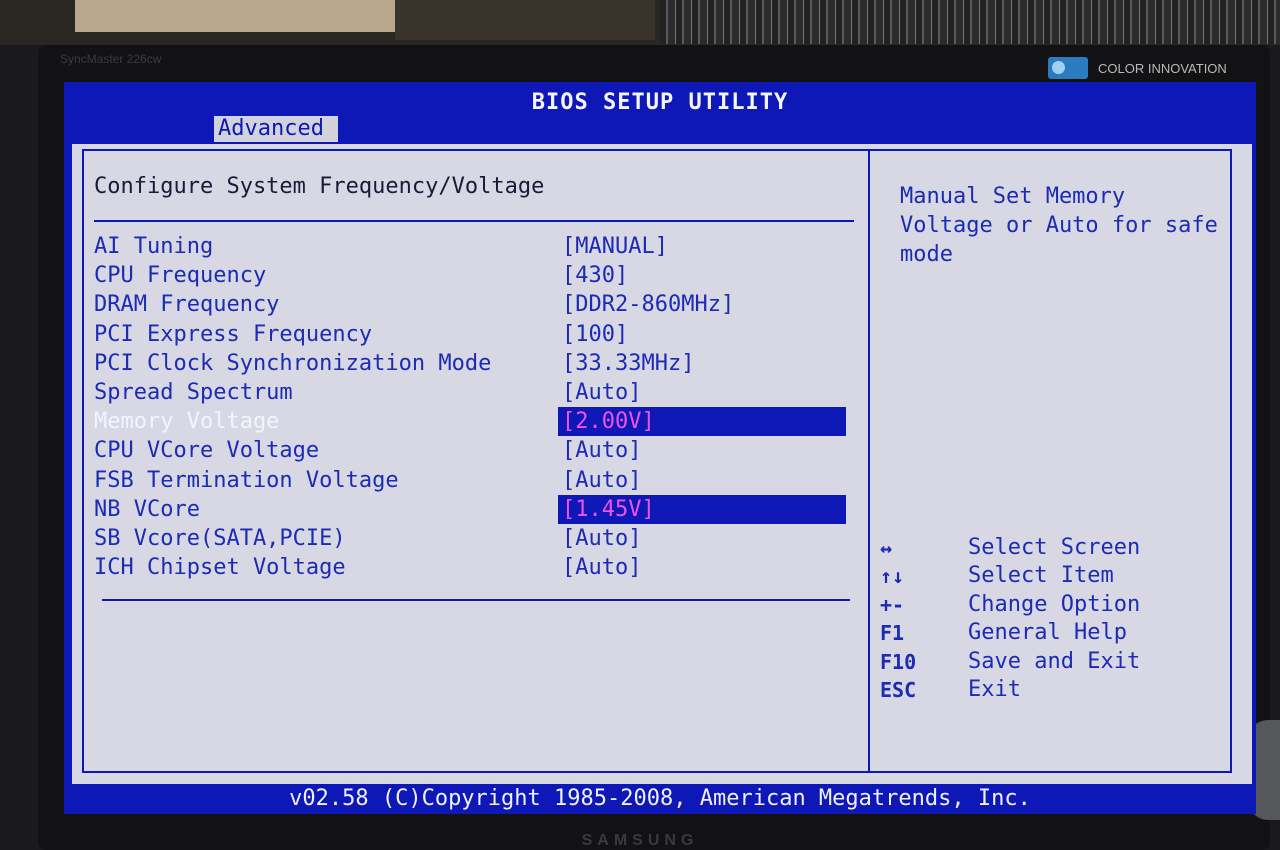  I want to click on esc-key: ESC, so click(898, 689).